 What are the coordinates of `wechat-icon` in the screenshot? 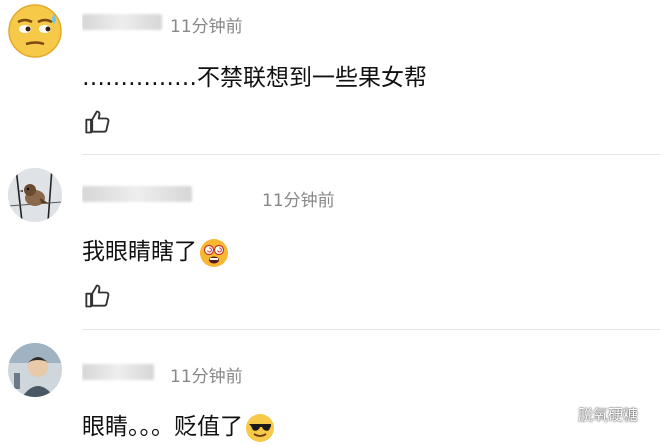 It's located at (564, 413).